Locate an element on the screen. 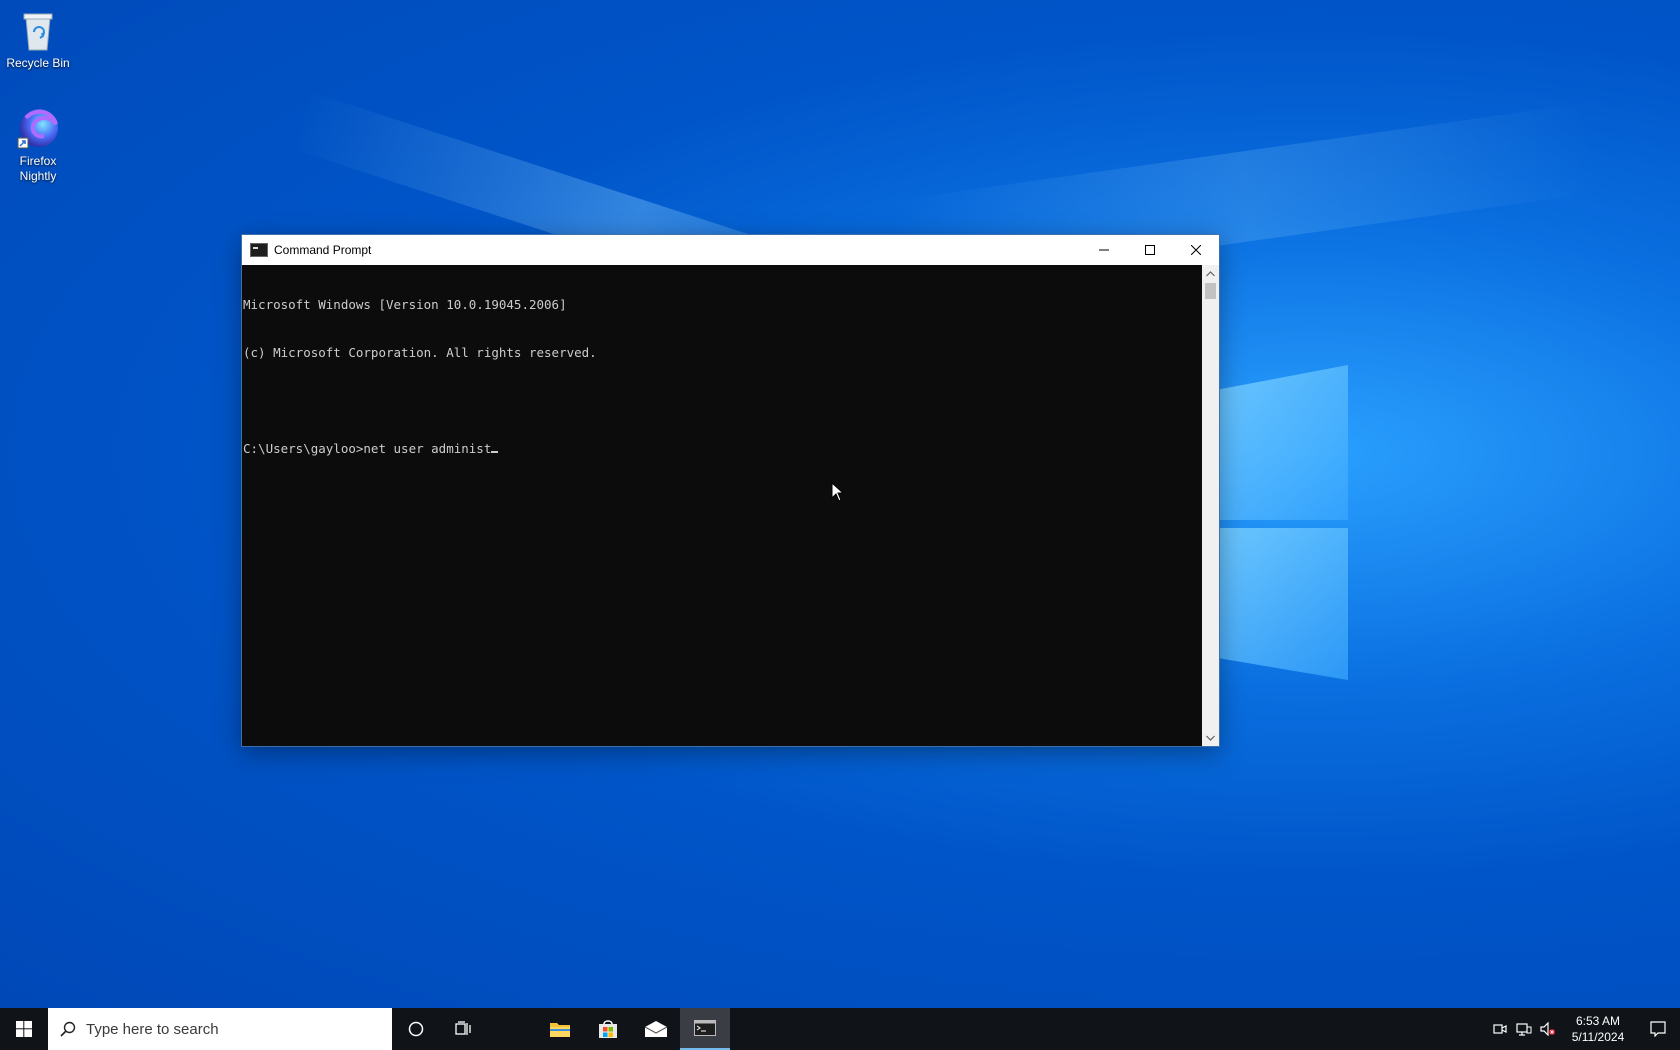  taskbar-app-mail is located at coordinates (656, 1029).